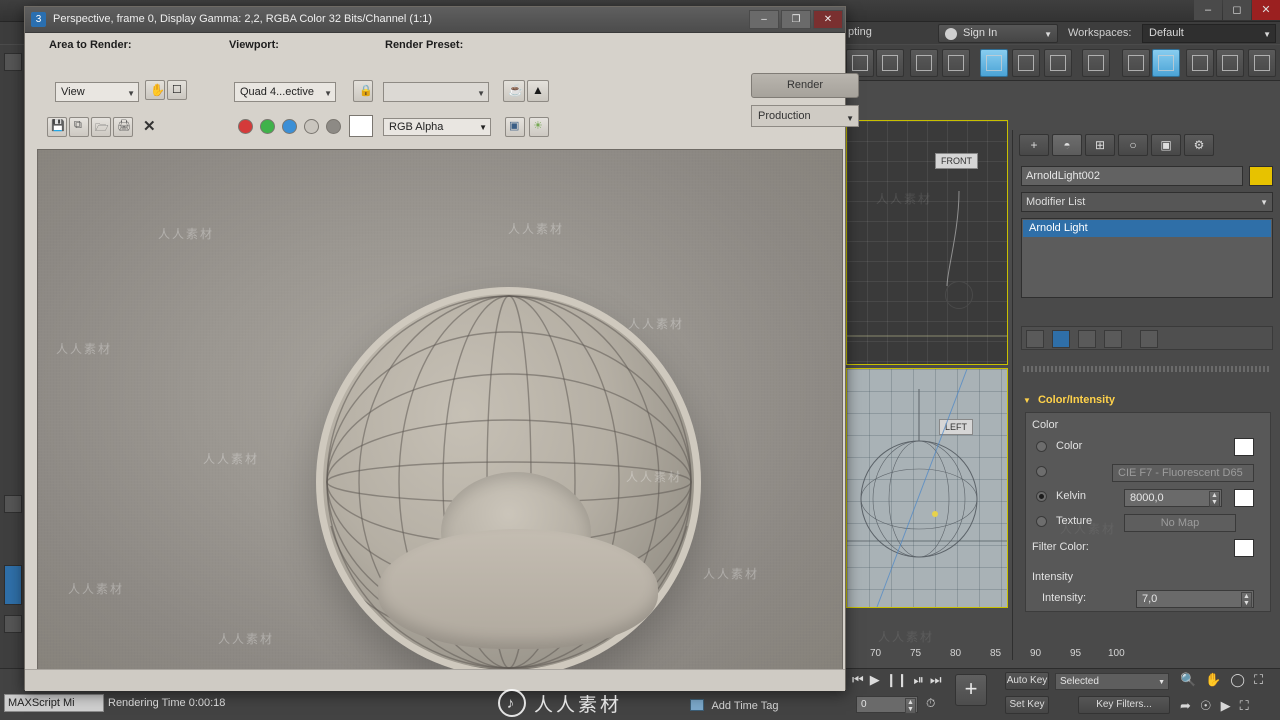  What do you see at coordinates (1087, 339) in the screenshot?
I see `make-unique-icon` at bounding box center [1087, 339].